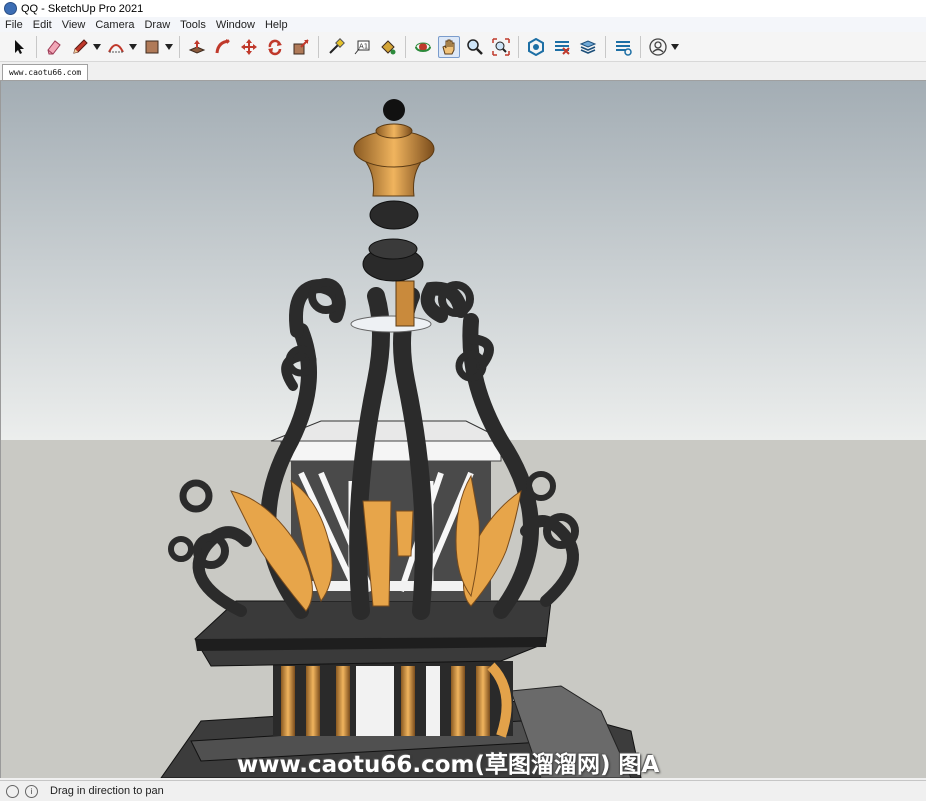  Describe the element at coordinates (463, 71) in the screenshot. I see `scene-tabs: www.caotu66.com` at that location.